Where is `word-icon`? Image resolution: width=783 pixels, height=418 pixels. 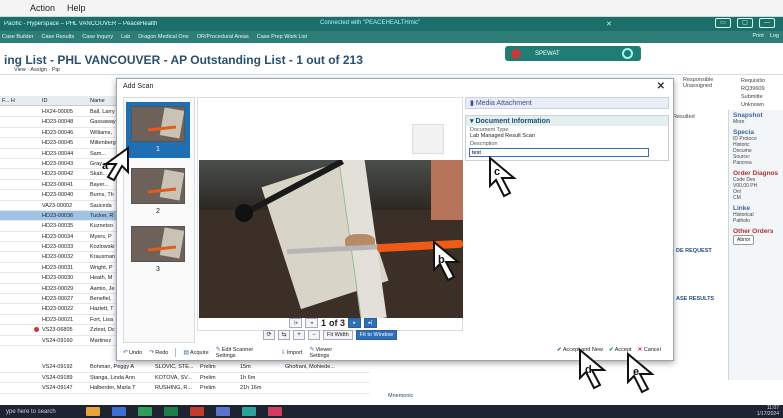 word-icon is located at coordinates (223, 411).